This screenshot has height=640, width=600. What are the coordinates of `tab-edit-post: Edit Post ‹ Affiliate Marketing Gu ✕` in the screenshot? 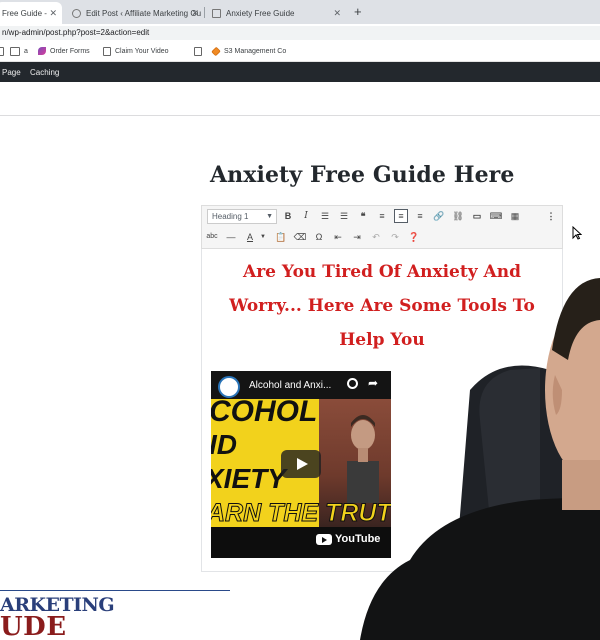 It's located at (135, 13).